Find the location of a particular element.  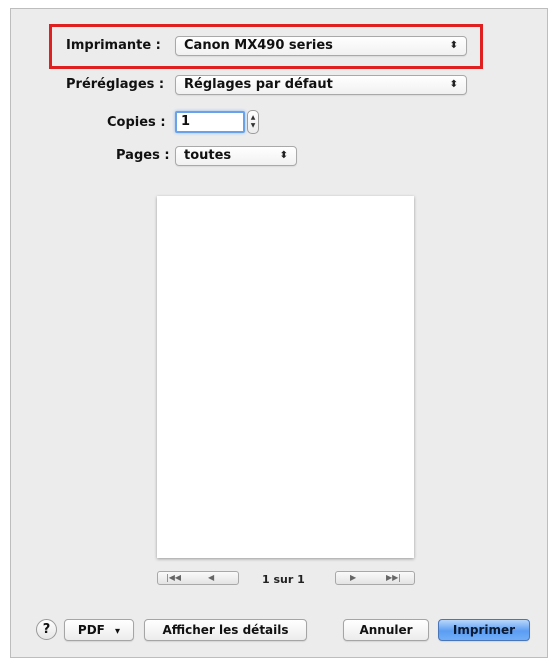

copies-input: 1 is located at coordinates (210, 122).